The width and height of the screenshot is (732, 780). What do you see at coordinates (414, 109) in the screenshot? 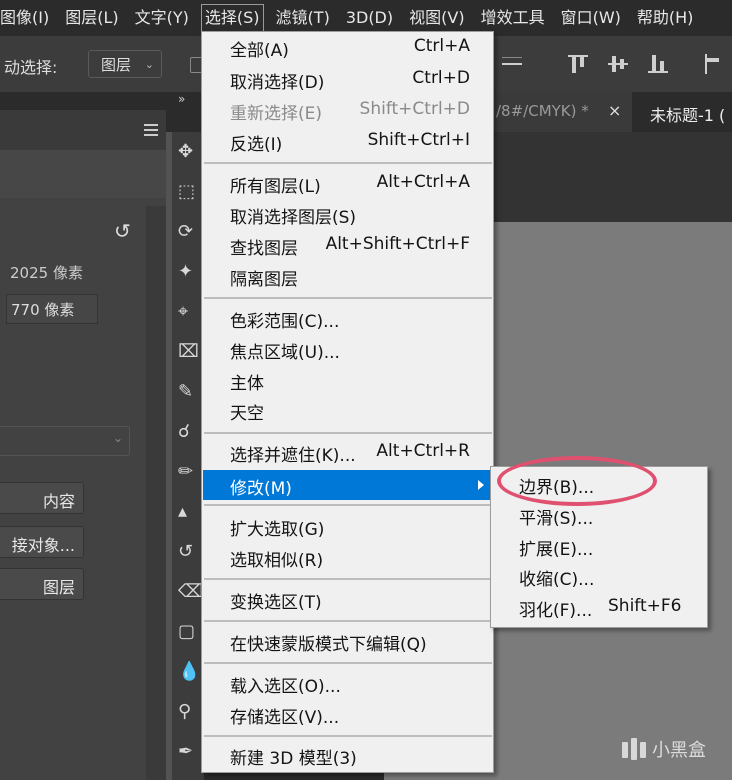
I see `menu-item-shortcut: Shift+Ctrl+D` at bounding box center [414, 109].